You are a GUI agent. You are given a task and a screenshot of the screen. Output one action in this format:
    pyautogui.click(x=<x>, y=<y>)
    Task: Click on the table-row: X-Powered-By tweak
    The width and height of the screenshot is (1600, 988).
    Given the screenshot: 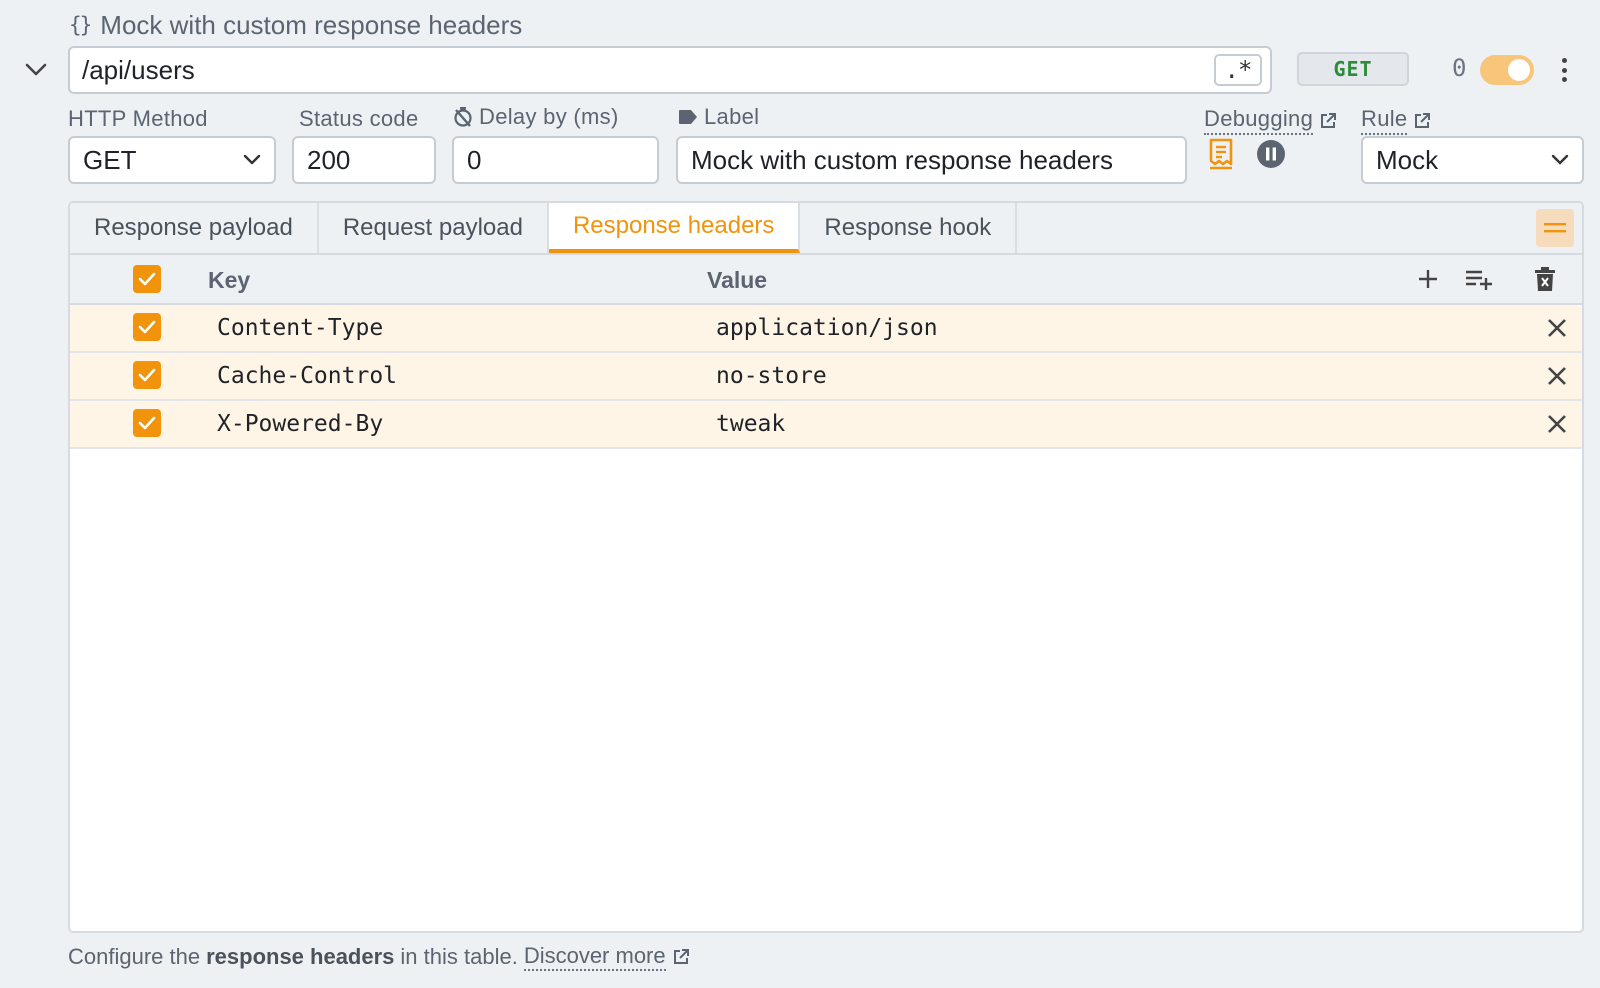 What is the action you would take?
    pyautogui.click(x=826, y=425)
    